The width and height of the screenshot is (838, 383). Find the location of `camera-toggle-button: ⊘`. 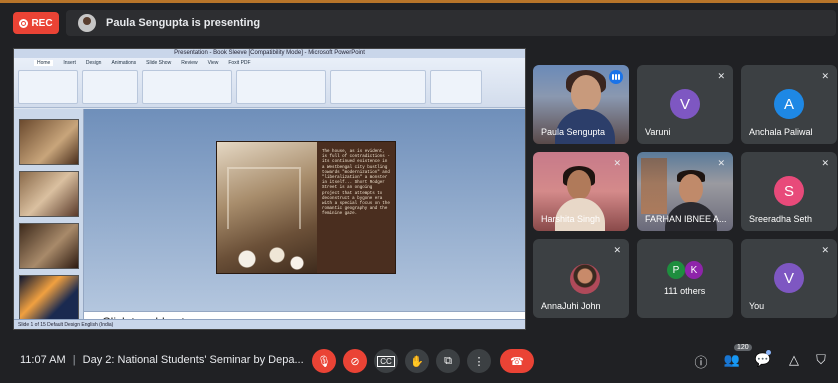

camera-toggle-button: ⊘ is located at coordinates (355, 361).